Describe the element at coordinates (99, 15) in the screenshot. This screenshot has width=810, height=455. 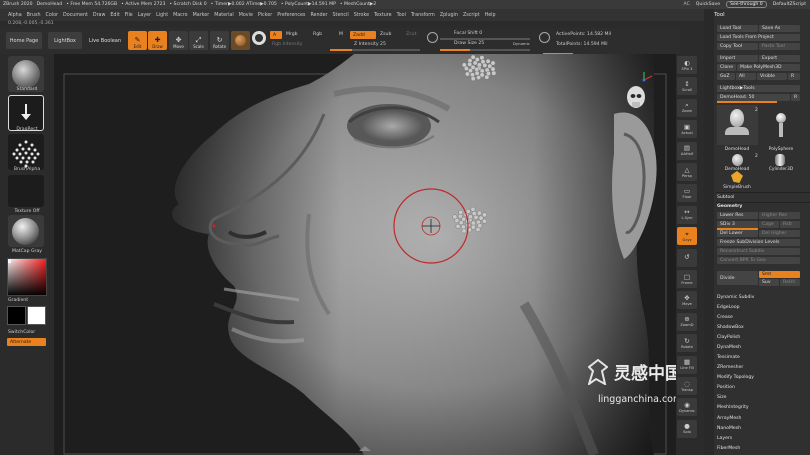
I see `menu-draw: Draw` at that location.